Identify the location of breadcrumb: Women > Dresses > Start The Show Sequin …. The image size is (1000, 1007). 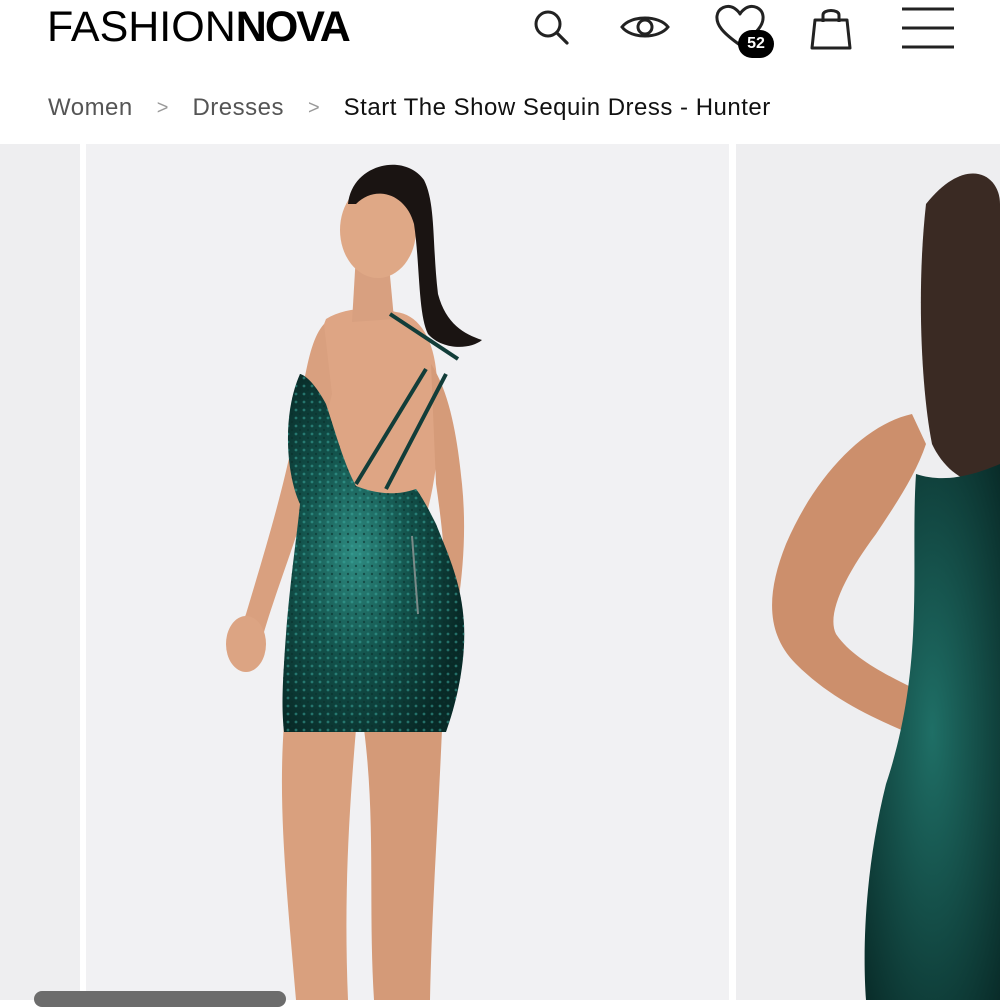
(409, 108).